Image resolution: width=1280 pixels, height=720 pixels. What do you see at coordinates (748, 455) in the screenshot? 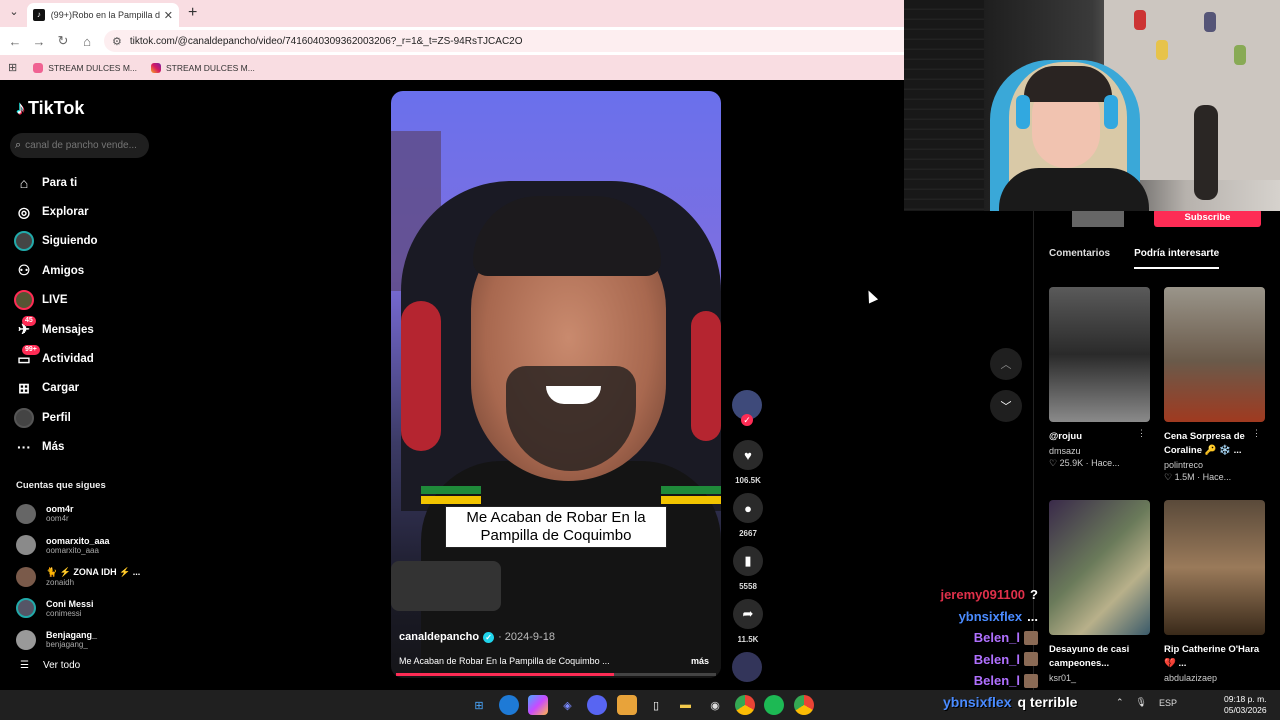
I see `heart-icon: ♥` at bounding box center [748, 455].